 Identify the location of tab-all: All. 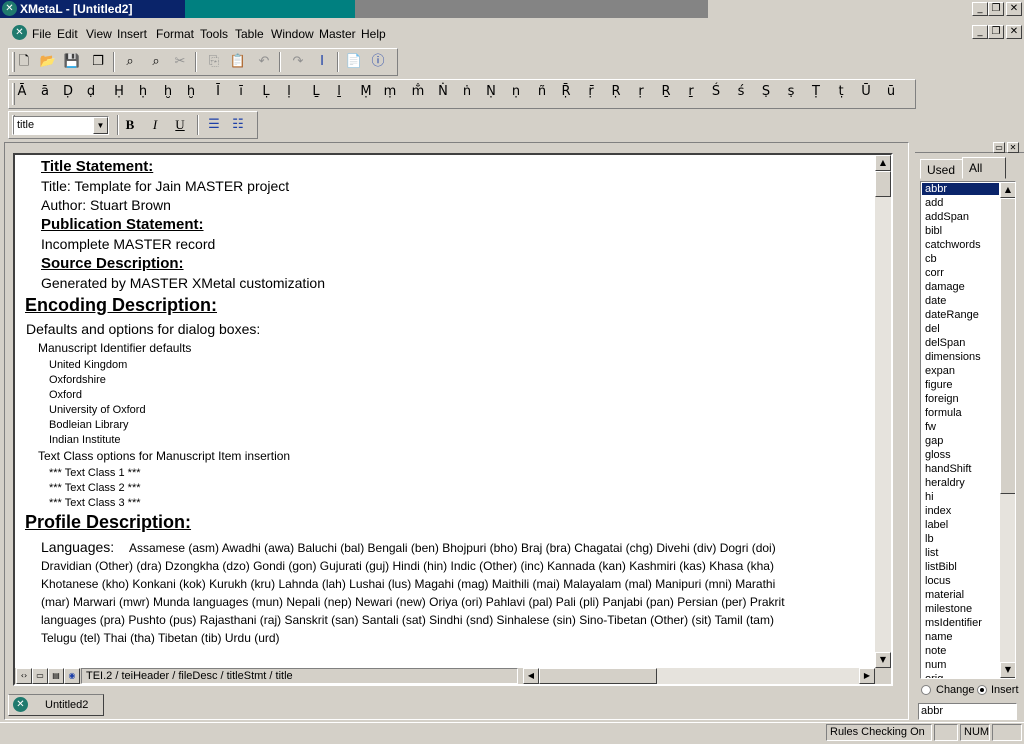
(984, 168).